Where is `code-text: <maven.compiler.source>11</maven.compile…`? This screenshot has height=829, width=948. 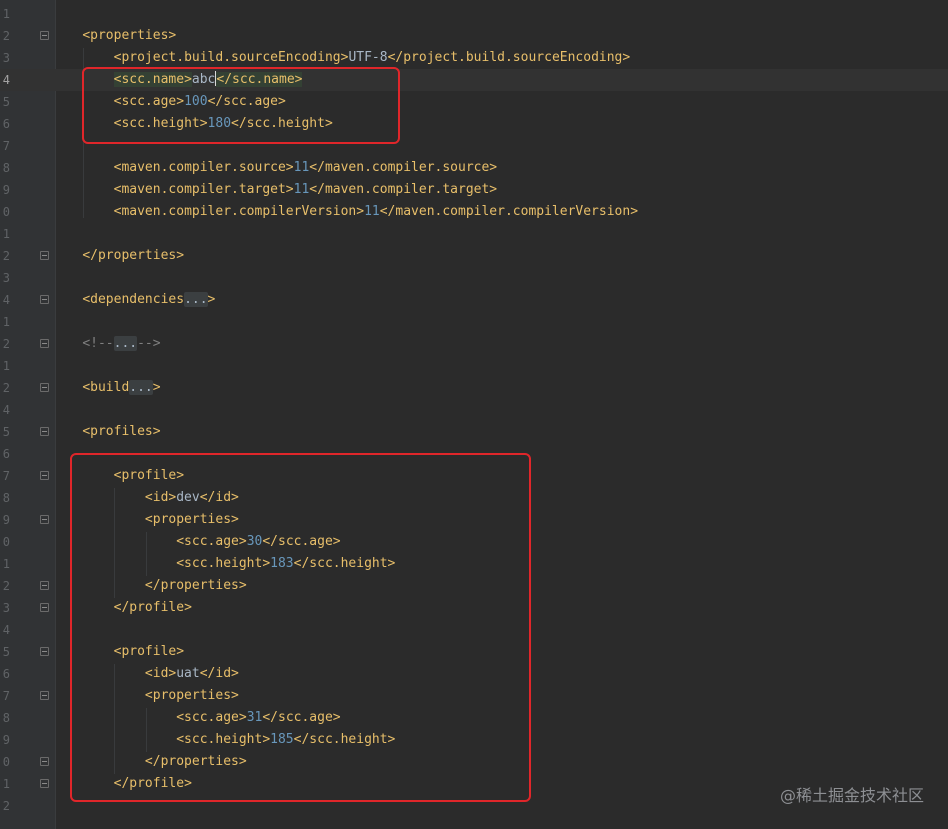 code-text: <maven.compiler.source>11</maven.compile… is located at coordinates (274, 168).